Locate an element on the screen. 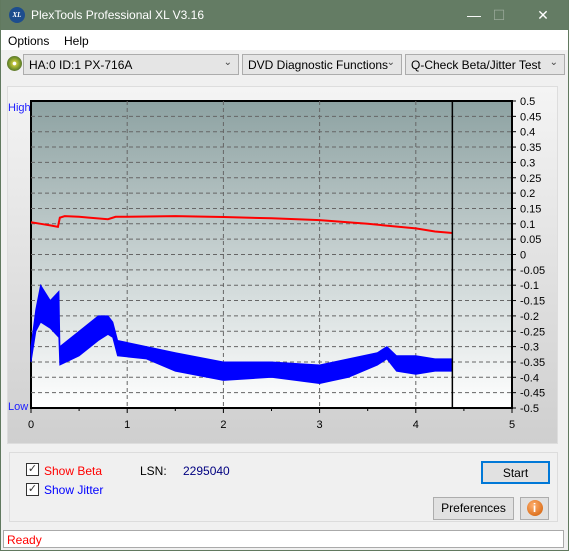 This screenshot has height=551, width=569. x-tick-label: 4 is located at coordinates (416, 425).